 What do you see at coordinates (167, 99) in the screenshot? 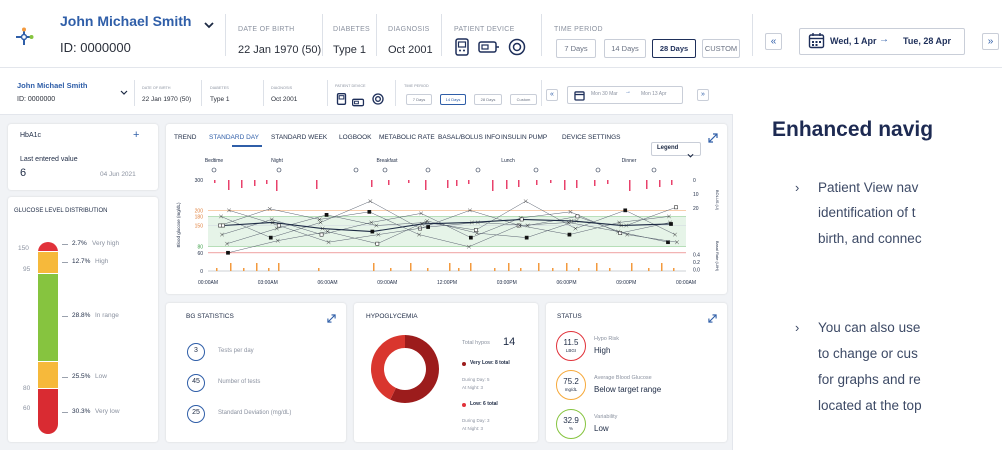
I see `mini-dob: 22 Jan 1970 (50)` at bounding box center [167, 99].